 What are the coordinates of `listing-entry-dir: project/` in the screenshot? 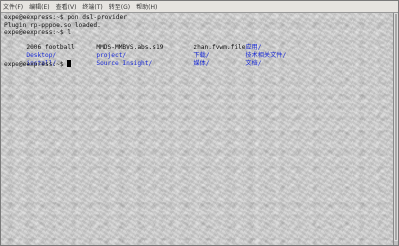 It's located at (111, 55).